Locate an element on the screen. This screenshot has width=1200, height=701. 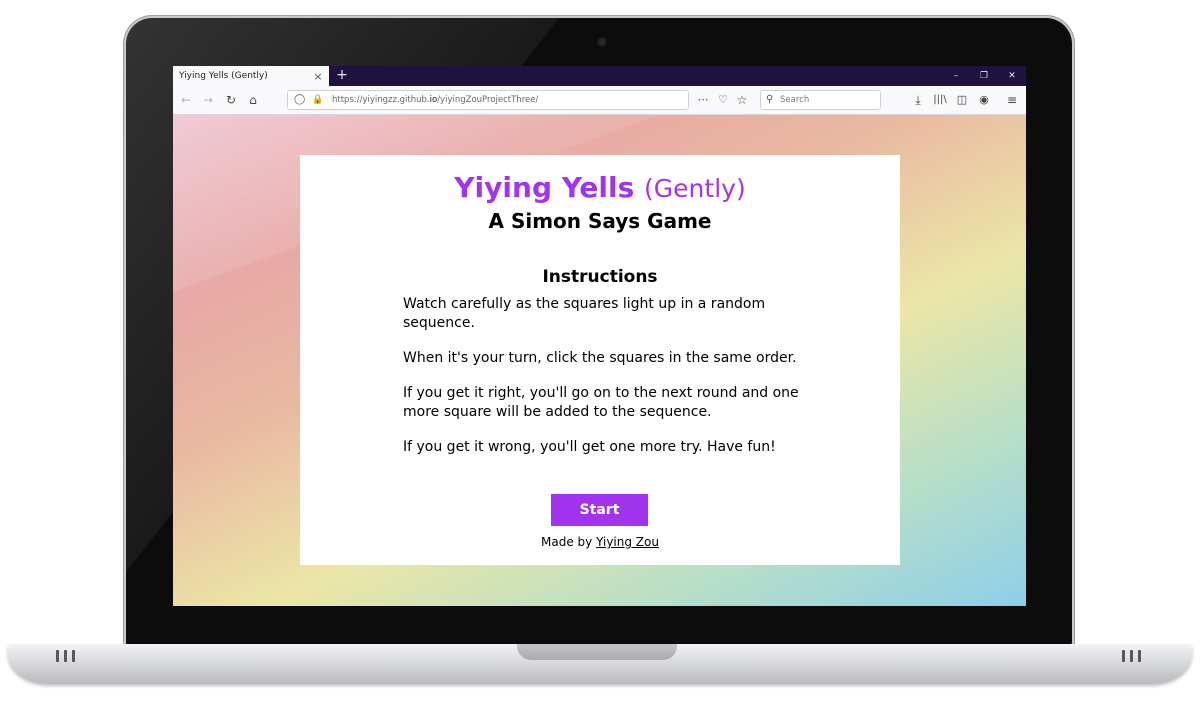
new-tab-button: + is located at coordinates (342, 76).